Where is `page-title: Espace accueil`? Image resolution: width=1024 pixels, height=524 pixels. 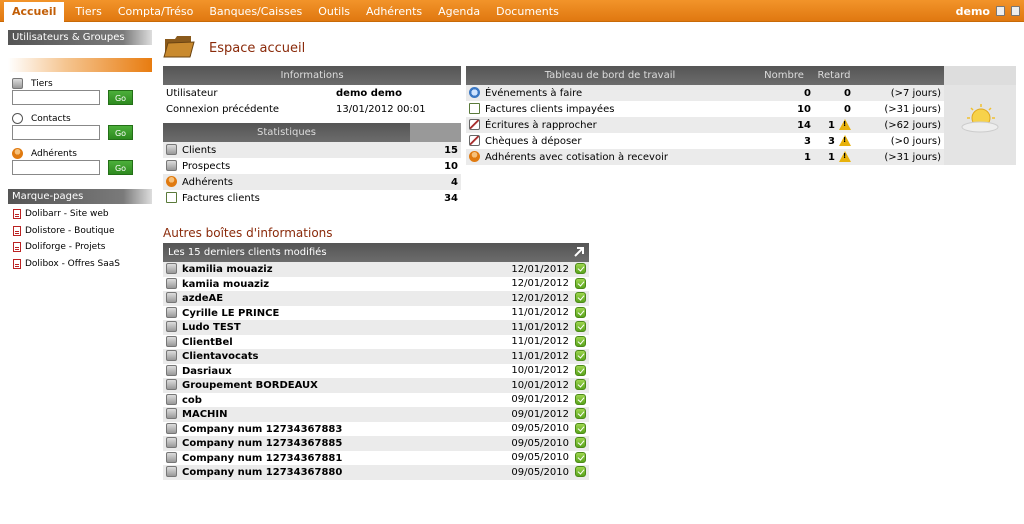 page-title: Espace accueil is located at coordinates (257, 48).